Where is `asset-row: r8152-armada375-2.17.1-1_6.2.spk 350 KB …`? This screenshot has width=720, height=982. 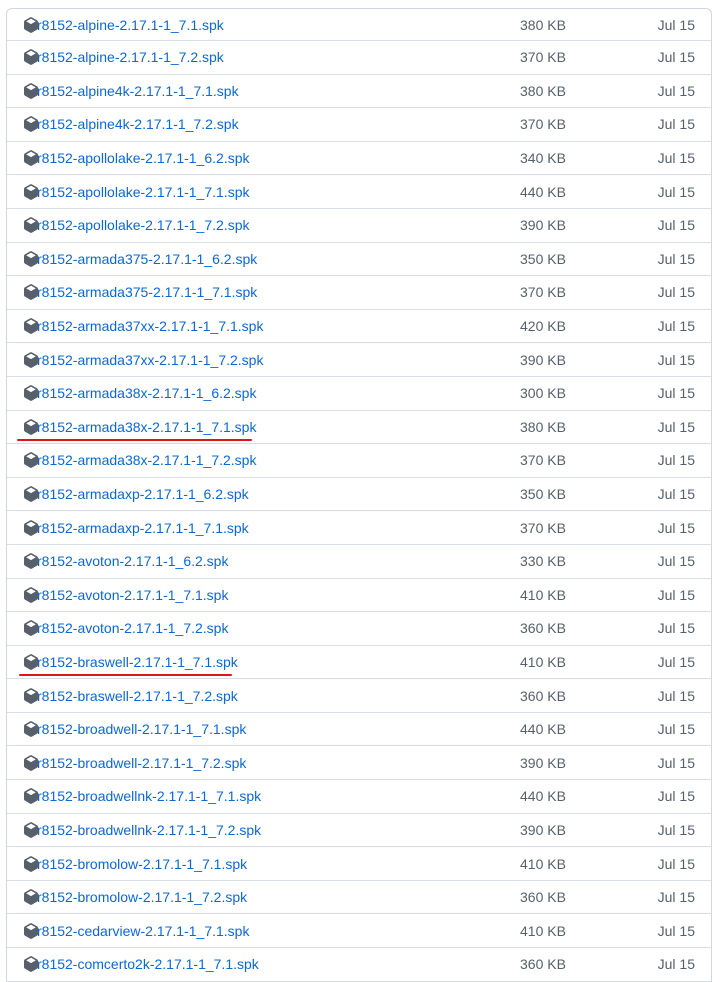
asset-row: r8152-armada375-2.17.1-1_6.2.spk 350 KB … is located at coordinates (359, 260).